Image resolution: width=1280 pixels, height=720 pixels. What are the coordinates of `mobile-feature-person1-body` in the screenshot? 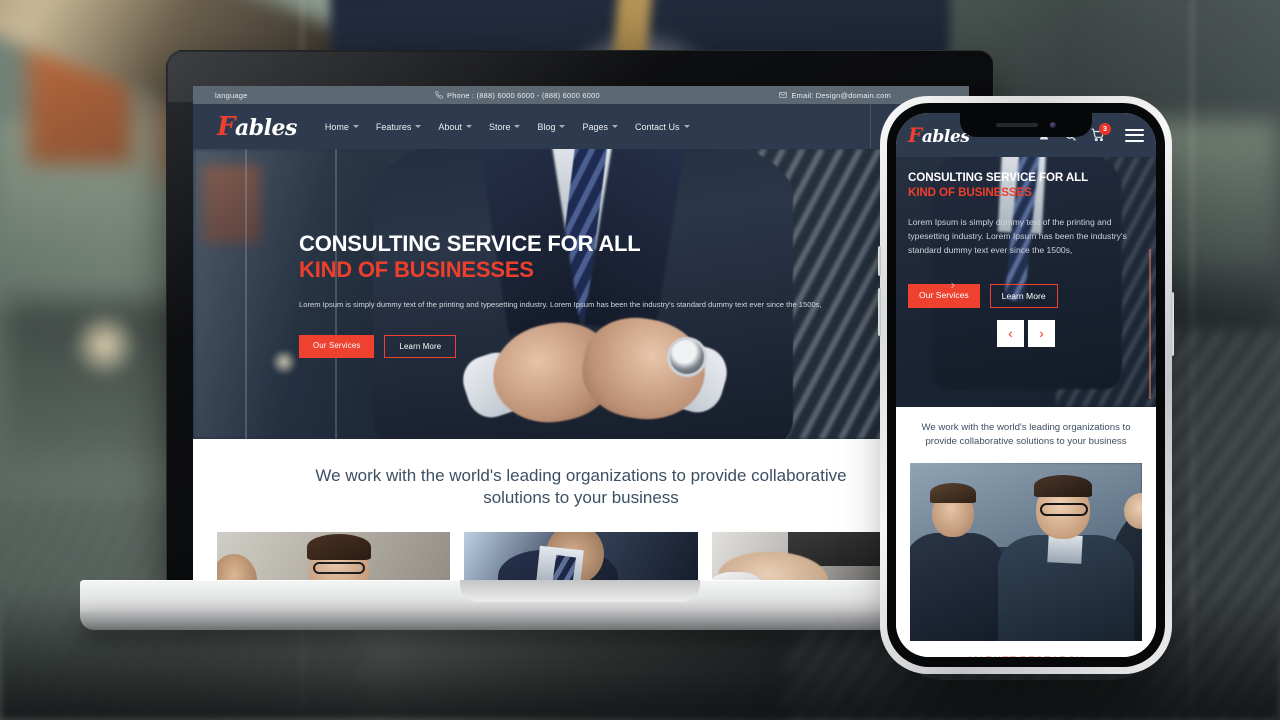 It's located at (958, 586).